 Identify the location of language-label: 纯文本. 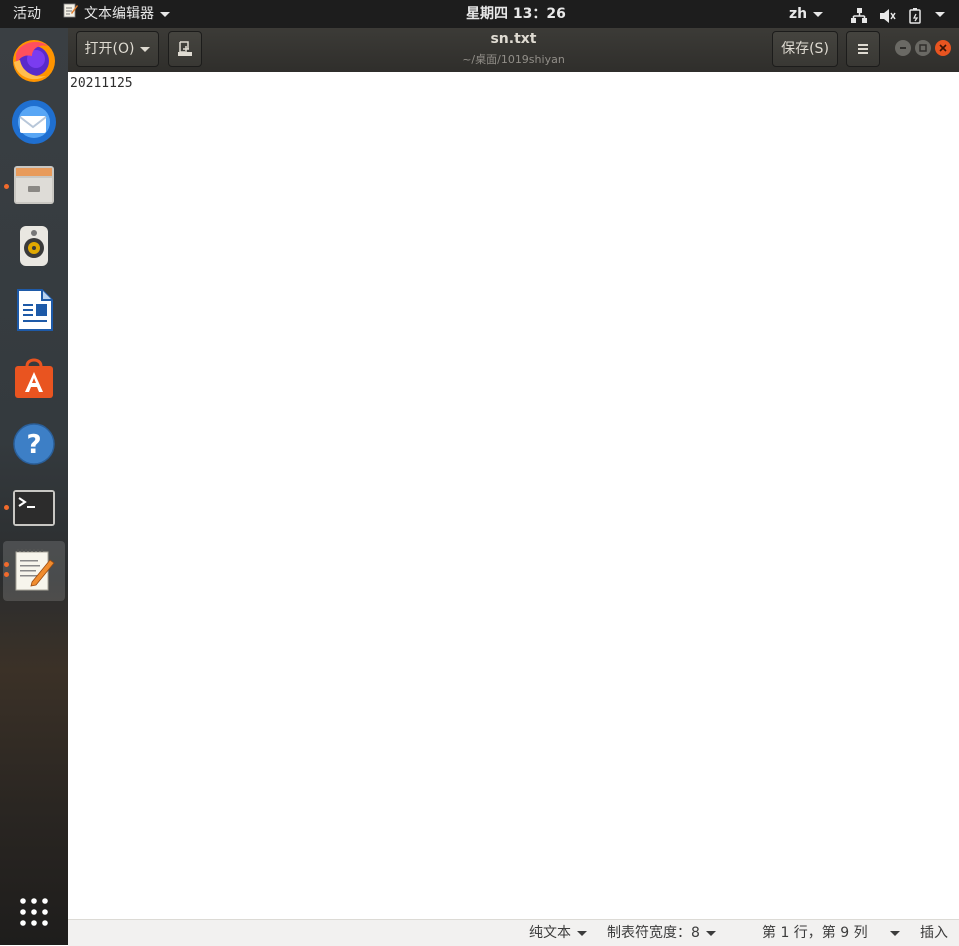
(550, 933).